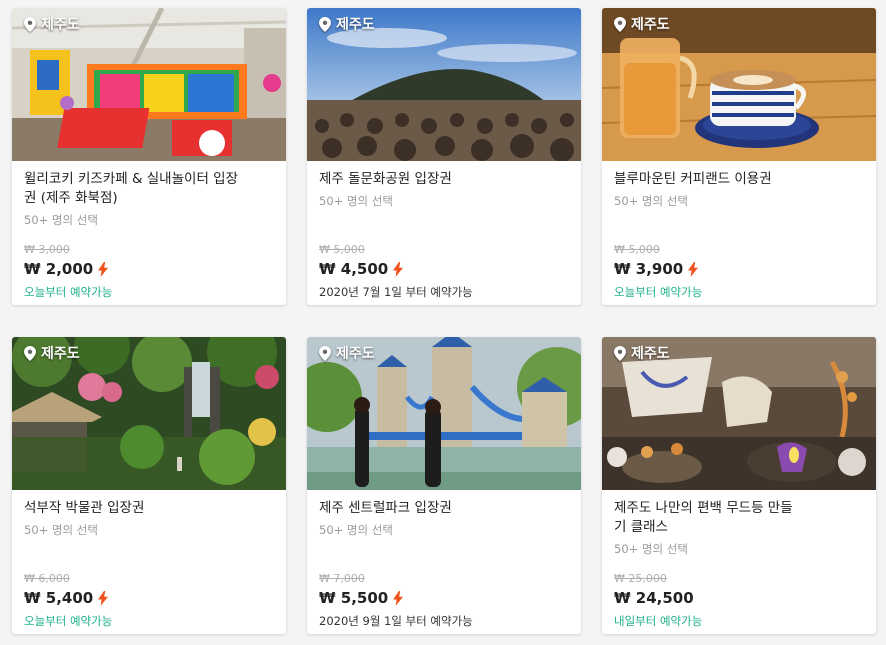 The width and height of the screenshot is (886, 645). What do you see at coordinates (444, 508) in the screenshot?
I see `product-title: 제주 센트럴파크 입장권` at bounding box center [444, 508].